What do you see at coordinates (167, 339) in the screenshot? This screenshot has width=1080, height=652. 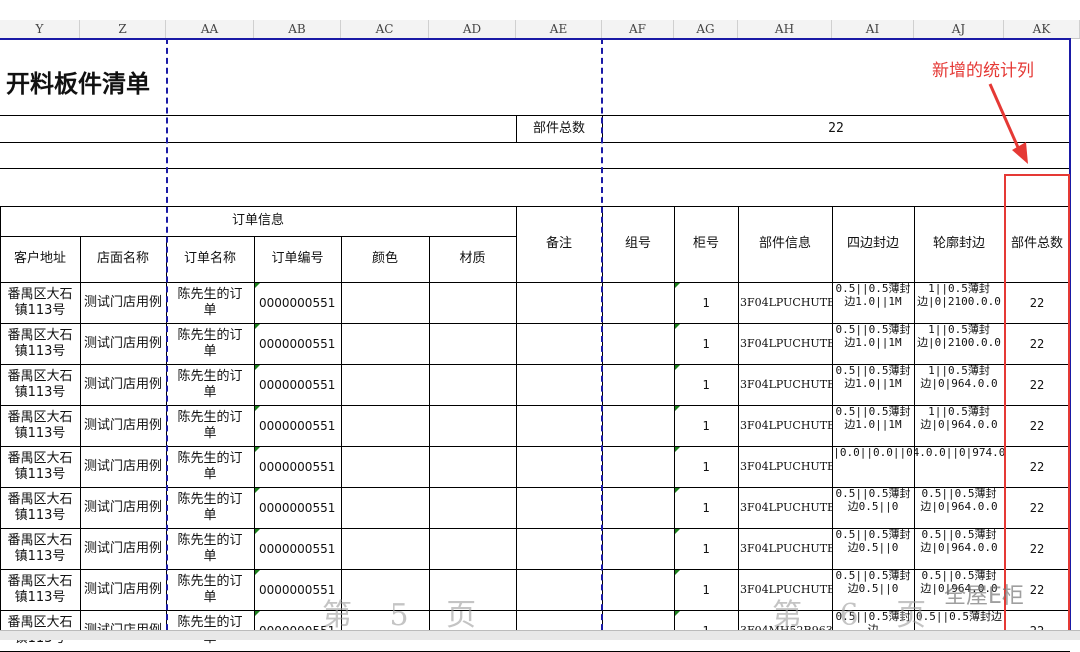 I see `page-break-line` at bounding box center [167, 339].